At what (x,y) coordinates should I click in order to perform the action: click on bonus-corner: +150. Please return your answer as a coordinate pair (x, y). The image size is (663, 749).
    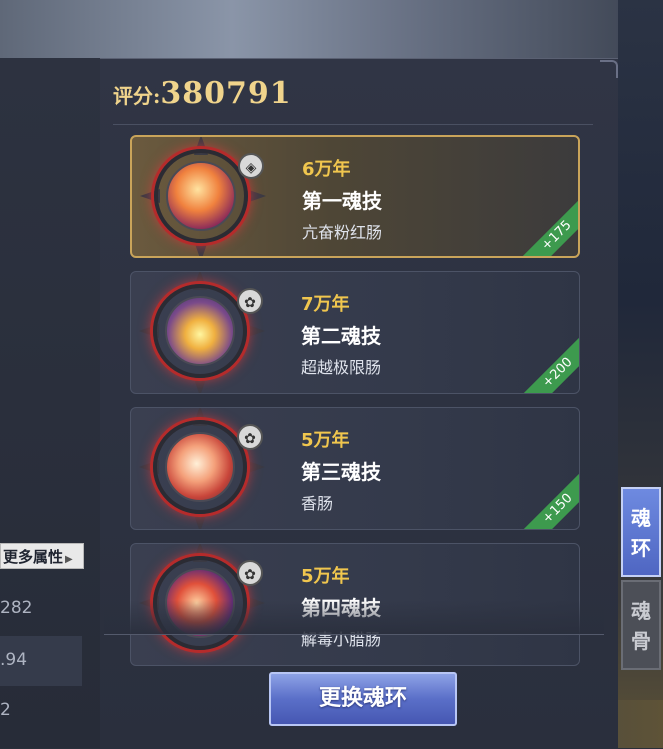
    Looking at the image, I should click on (551, 501).